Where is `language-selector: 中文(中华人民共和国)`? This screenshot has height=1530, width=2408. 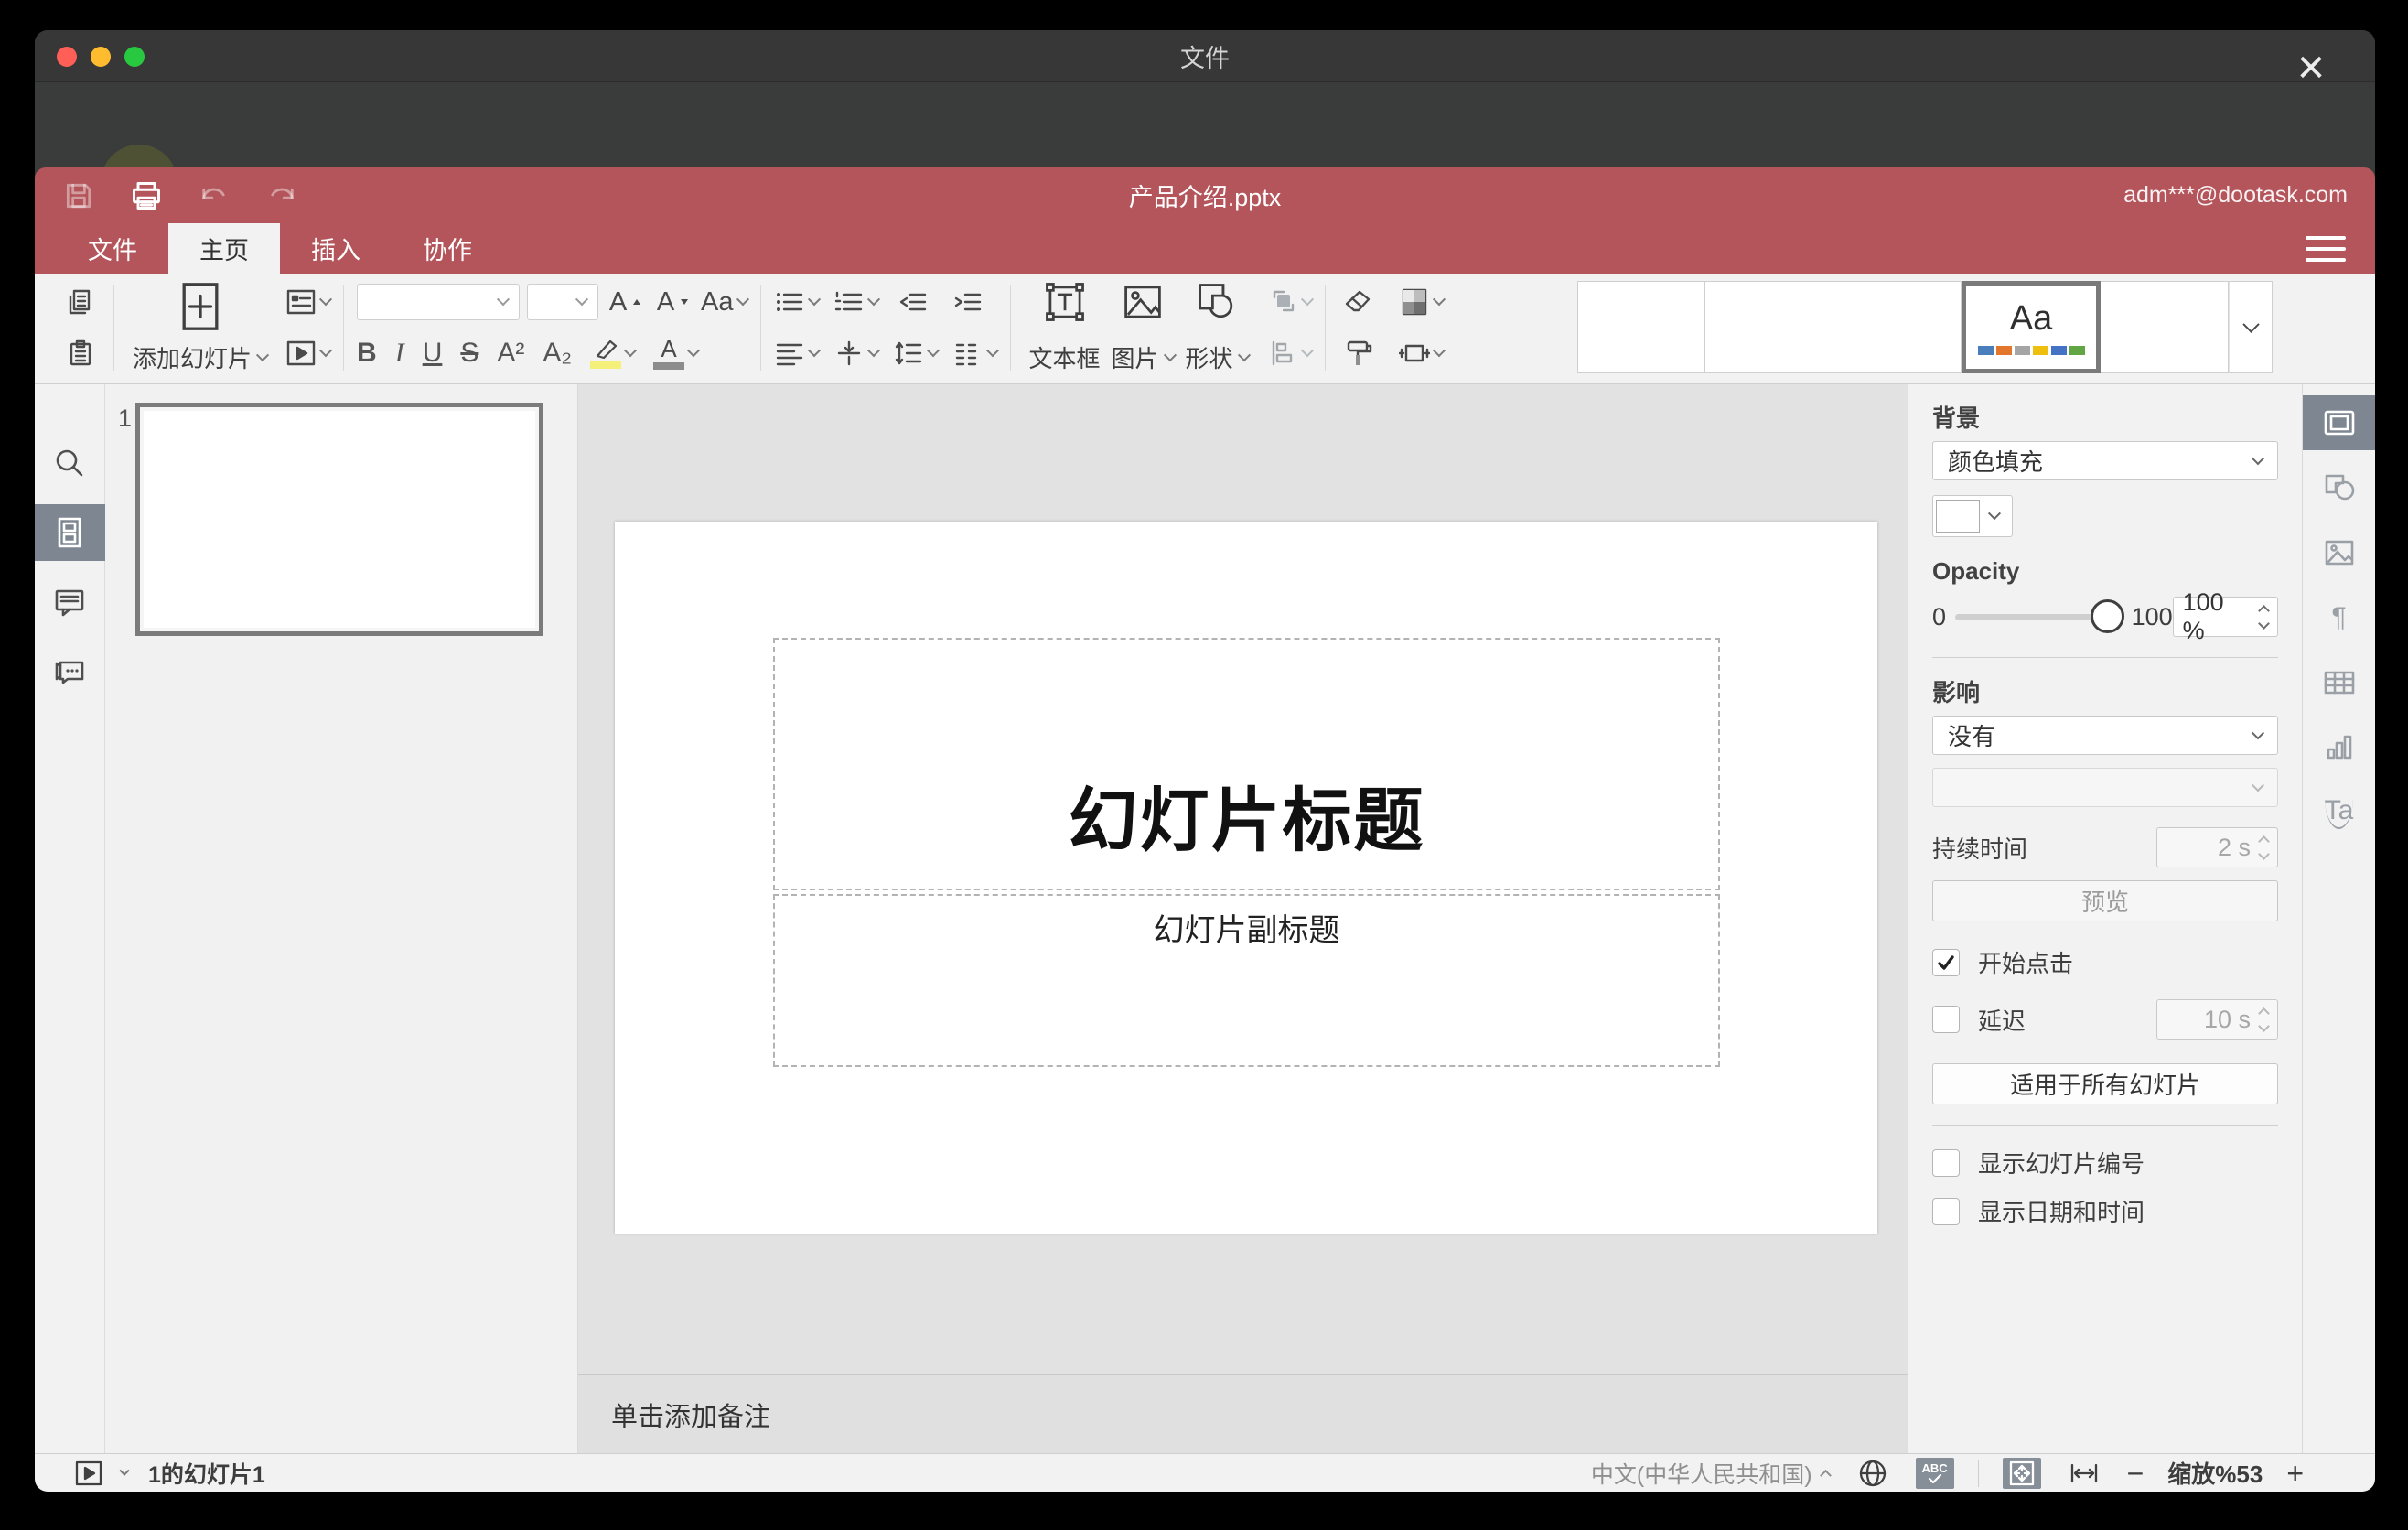
language-selector: 中文(中华人民共和国) is located at coordinates (1711, 1473).